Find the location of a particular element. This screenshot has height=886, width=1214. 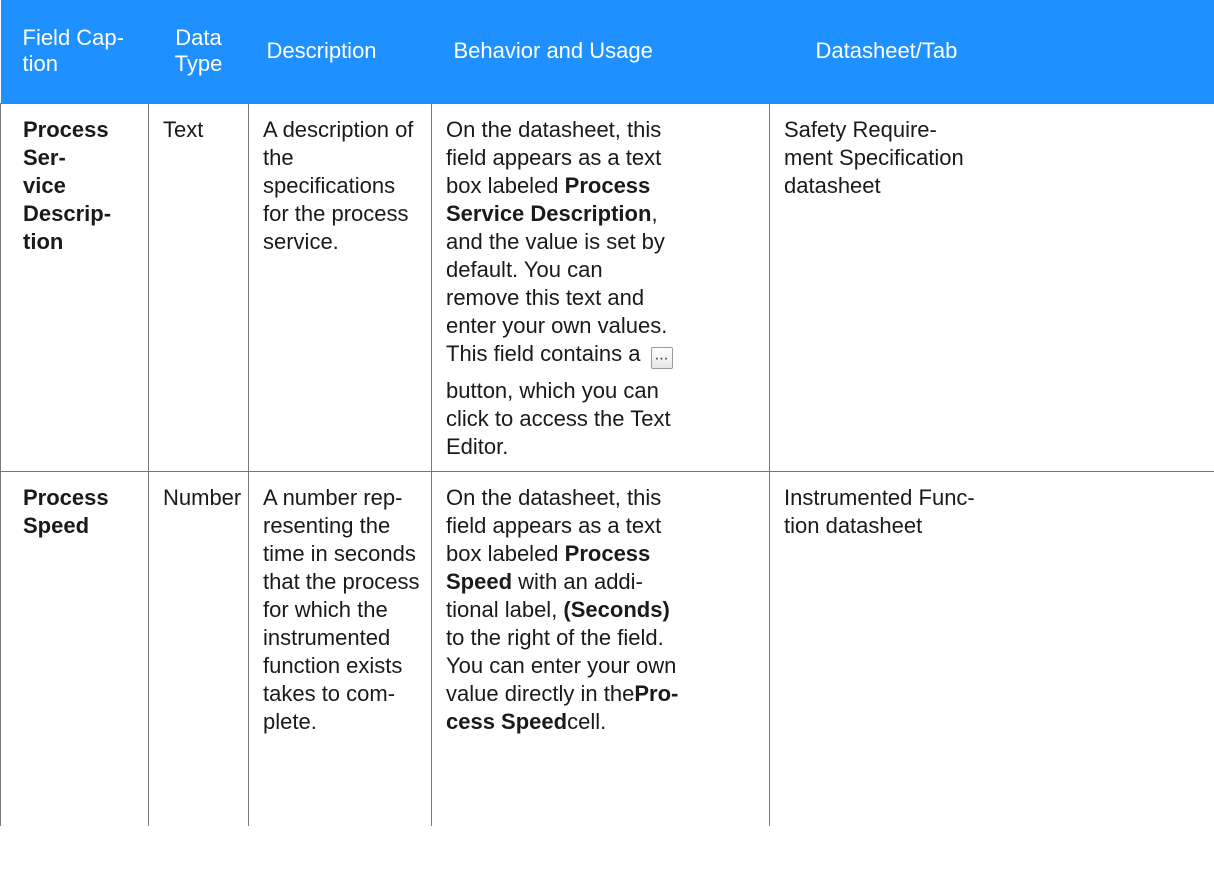

data-type-cell: Text is located at coordinates (198, 287).